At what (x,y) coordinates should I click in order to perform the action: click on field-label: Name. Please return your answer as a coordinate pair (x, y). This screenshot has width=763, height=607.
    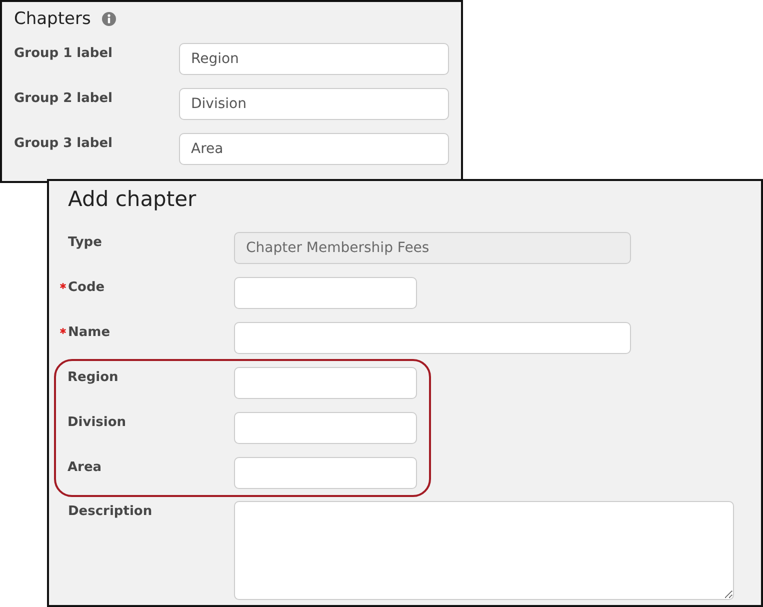
    Looking at the image, I should click on (90, 333).